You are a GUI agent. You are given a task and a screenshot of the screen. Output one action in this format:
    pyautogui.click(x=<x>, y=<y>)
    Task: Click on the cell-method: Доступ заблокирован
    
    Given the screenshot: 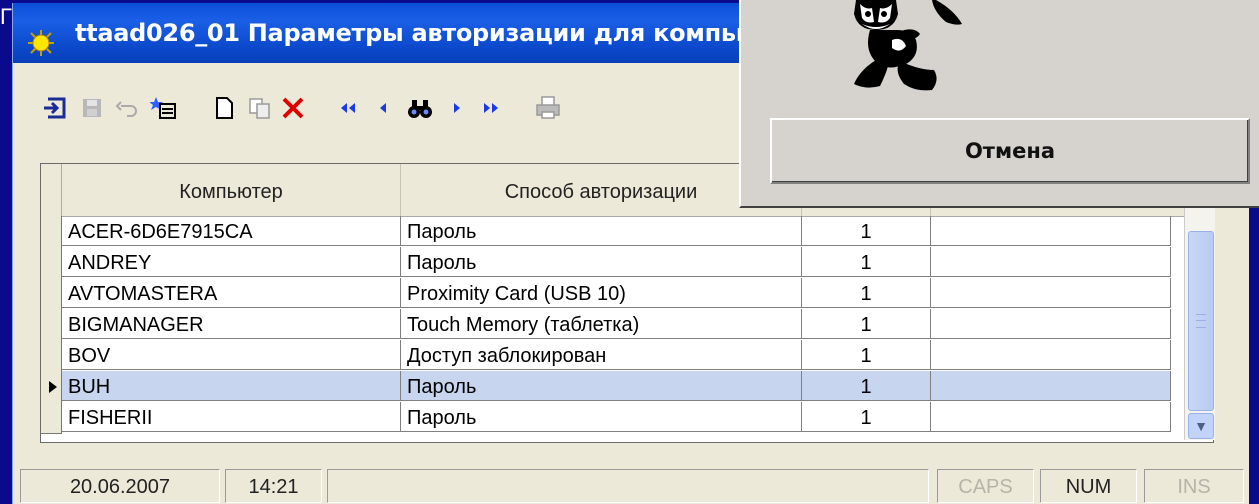 What is the action you would take?
    pyautogui.click(x=601, y=355)
    